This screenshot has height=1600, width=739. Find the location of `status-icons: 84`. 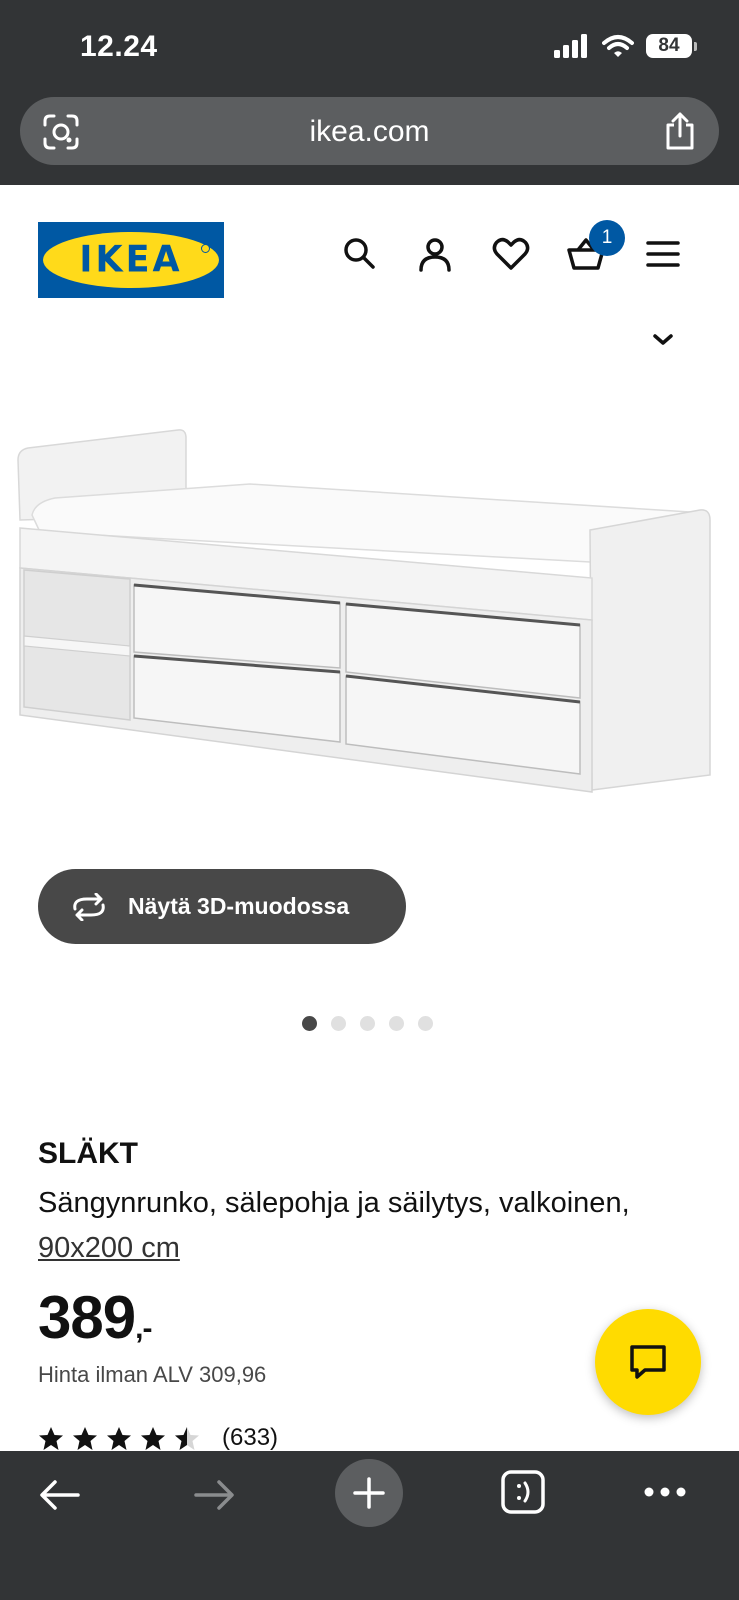

status-icons: 84 is located at coordinates (625, 46).